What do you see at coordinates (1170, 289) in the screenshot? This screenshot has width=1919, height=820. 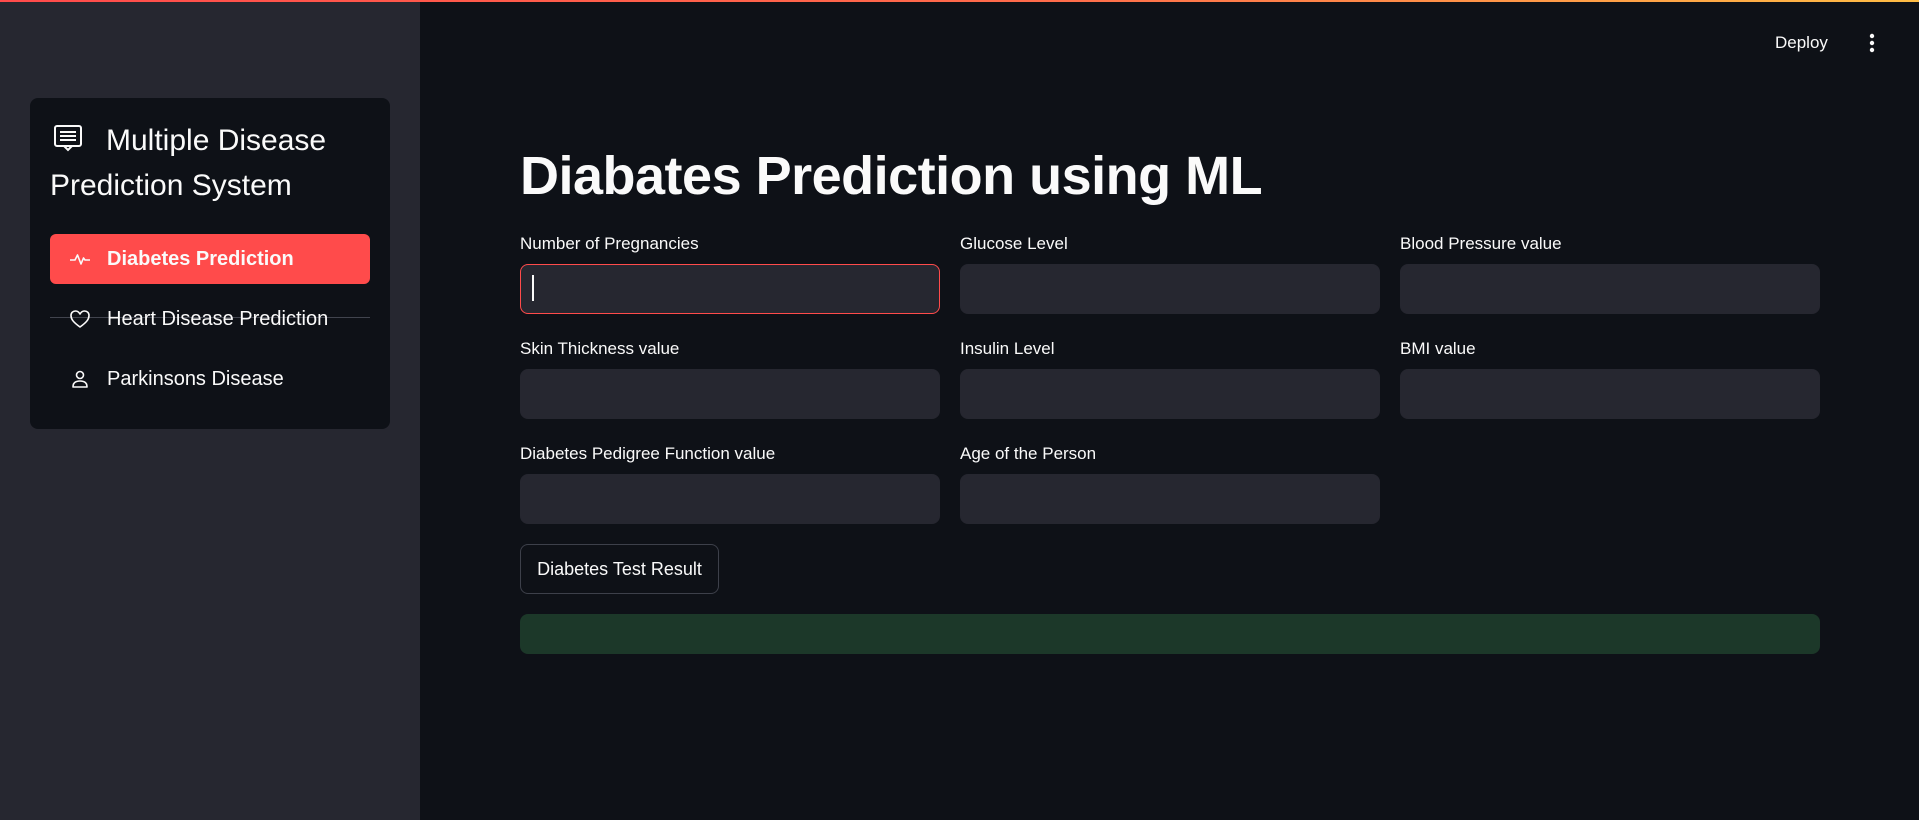 I see `glucose-input` at bounding box center [1170, 289].